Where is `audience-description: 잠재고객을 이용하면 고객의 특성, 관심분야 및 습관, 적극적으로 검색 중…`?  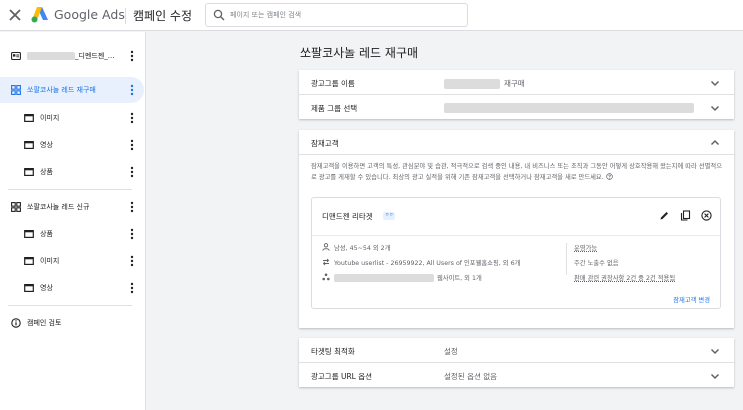 audience-description: 잠재고객을 이용하면 고객의 특성, 관심분야 및 습관, 적극적으로 검색 중… is located at coordinates (517, 172).